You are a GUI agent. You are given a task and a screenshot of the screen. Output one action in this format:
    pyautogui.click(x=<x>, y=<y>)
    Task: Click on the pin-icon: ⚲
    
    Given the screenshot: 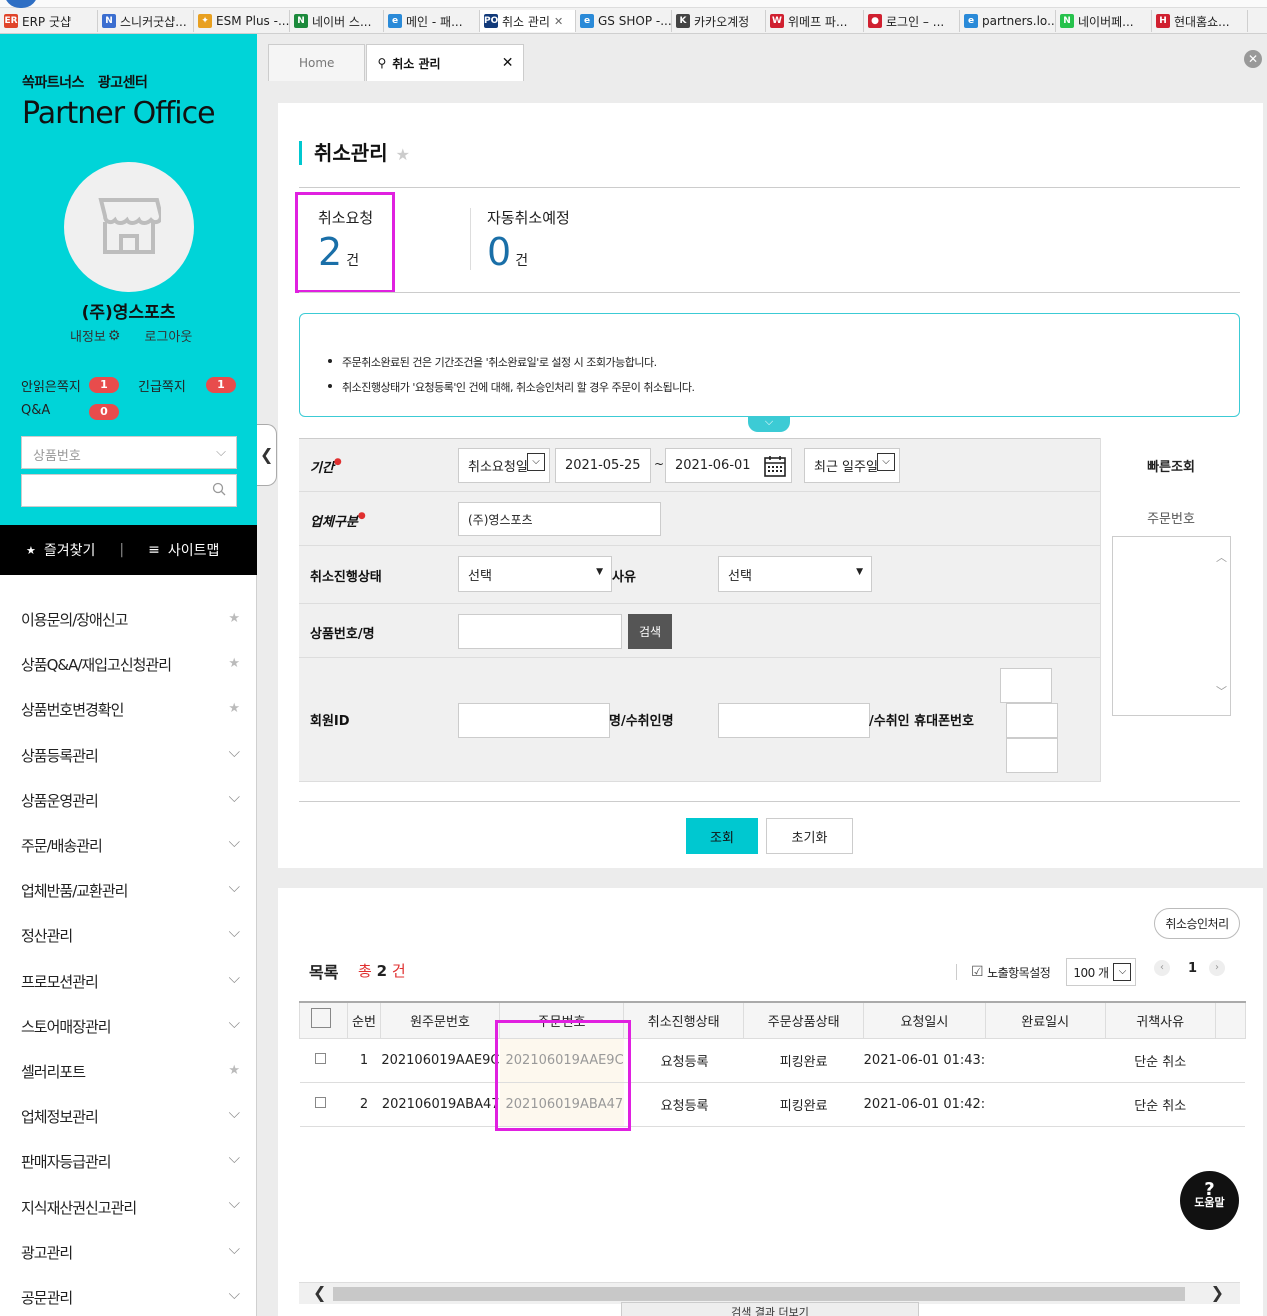 What is the action you would take?
    pyautogui.click(x=381, y=63)
    